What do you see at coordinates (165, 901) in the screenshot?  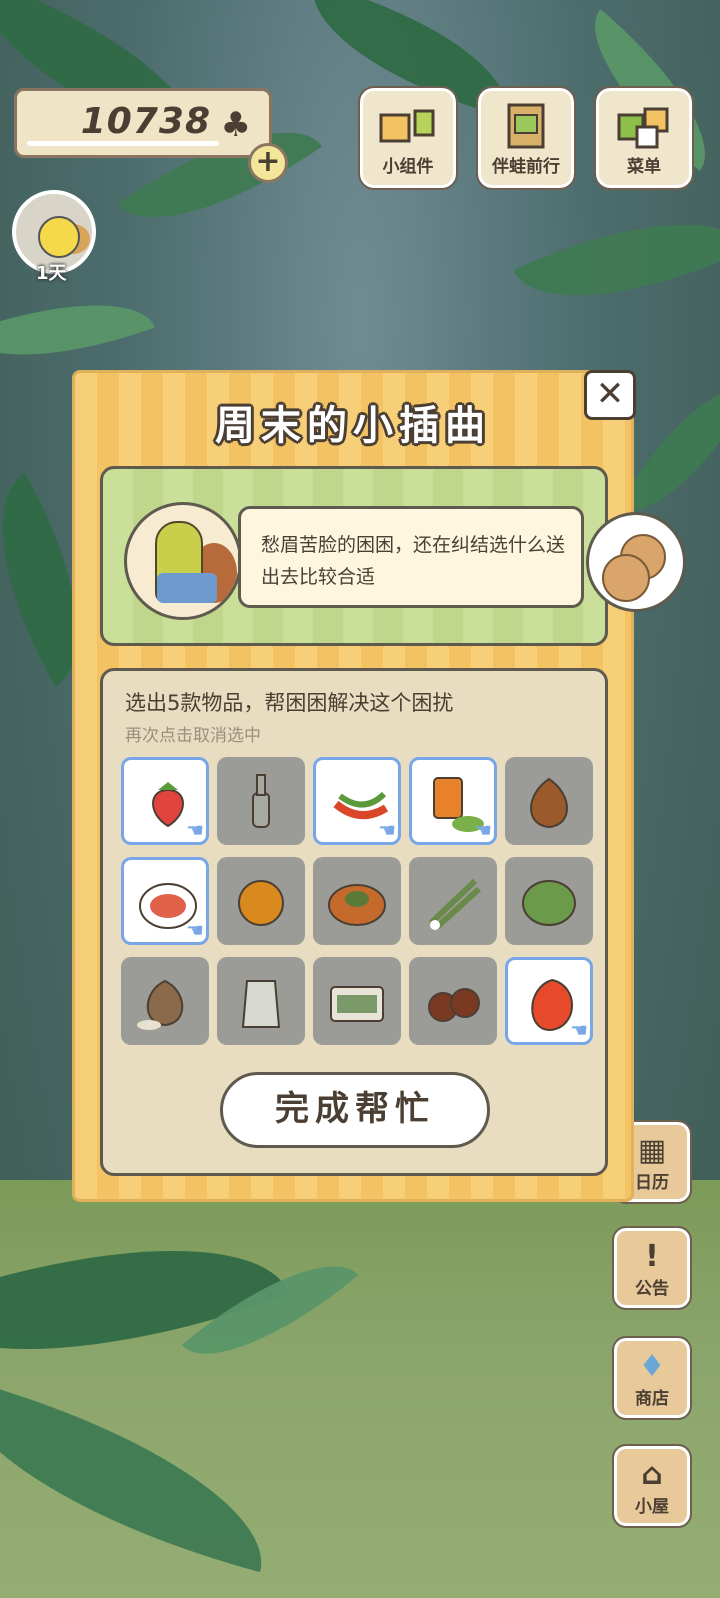 I see `item-slot-salad-plate: ☚` at bounding box center [165, 901].